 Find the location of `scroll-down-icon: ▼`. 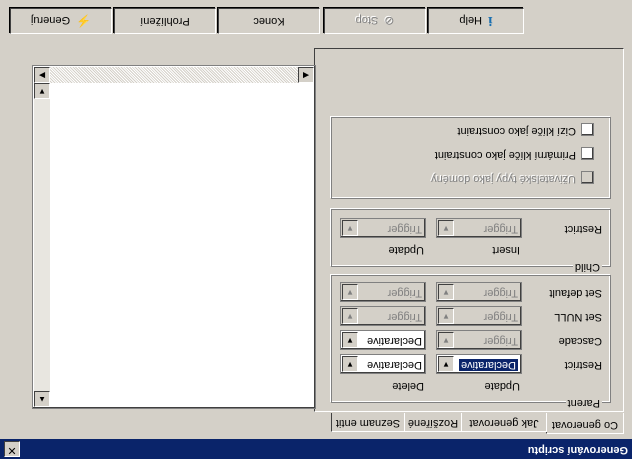

scroll-down-icon: ▼ is located at coordinates (42, 91).